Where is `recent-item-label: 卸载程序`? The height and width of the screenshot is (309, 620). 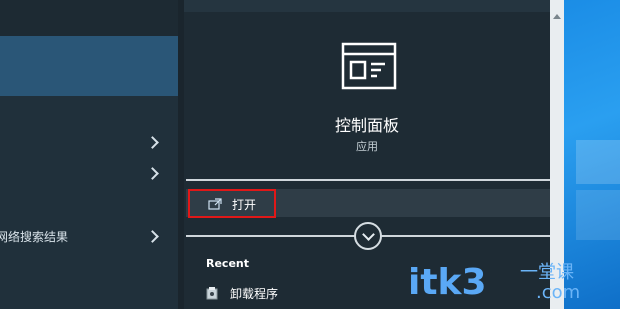 recent-item-label: 卸载程序 is located at coordinates (254, 294).